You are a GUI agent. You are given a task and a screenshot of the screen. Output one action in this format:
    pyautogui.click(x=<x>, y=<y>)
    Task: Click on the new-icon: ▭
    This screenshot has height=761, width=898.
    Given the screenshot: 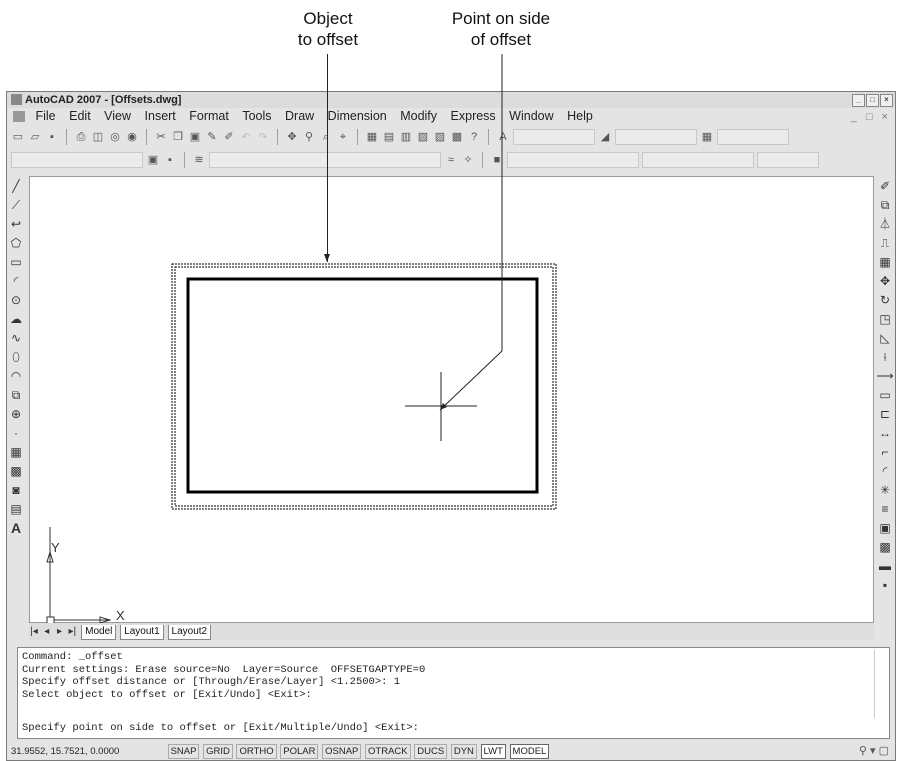 What is the action you would take?
    pyautogui.click(x=18, y=137)
    